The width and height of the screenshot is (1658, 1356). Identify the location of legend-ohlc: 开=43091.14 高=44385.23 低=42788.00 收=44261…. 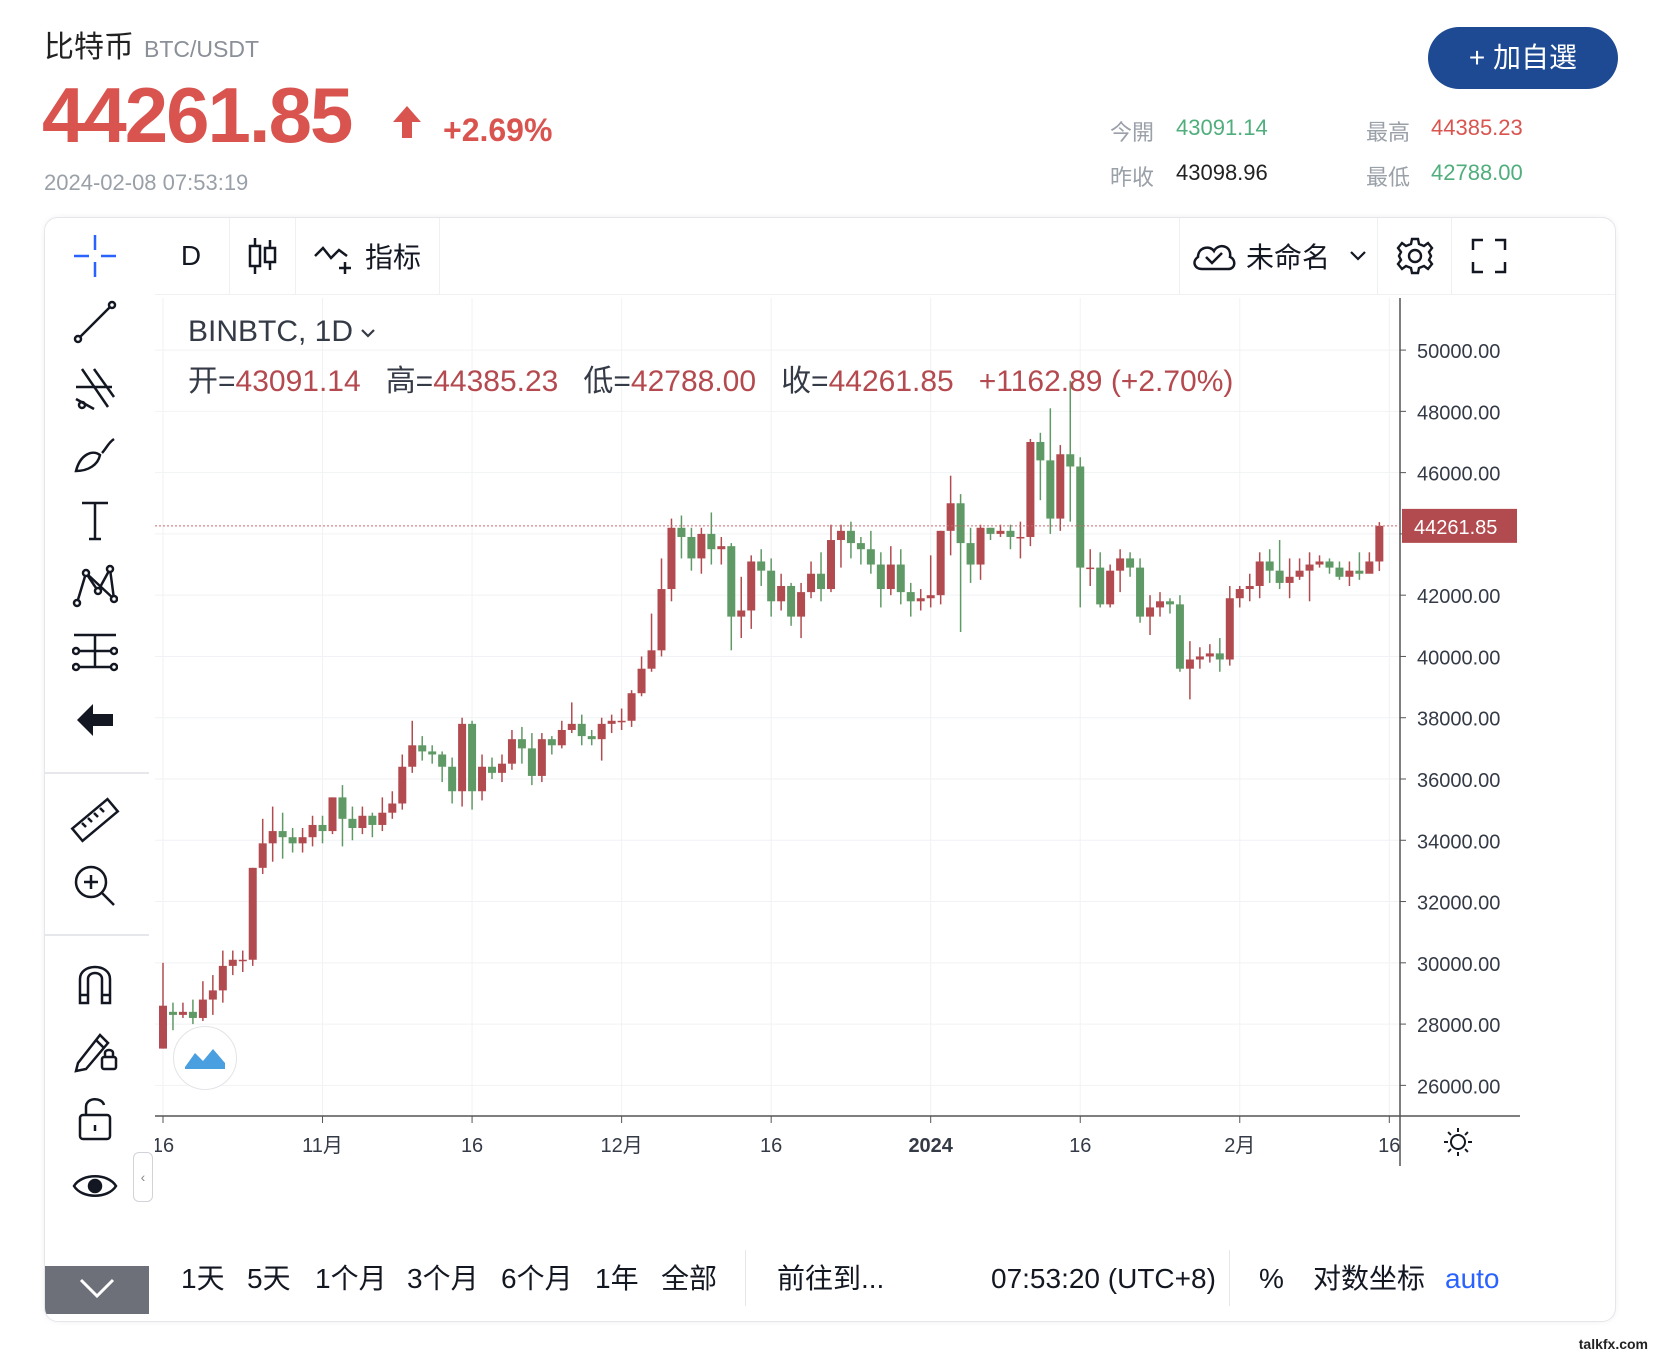
(710, 378).